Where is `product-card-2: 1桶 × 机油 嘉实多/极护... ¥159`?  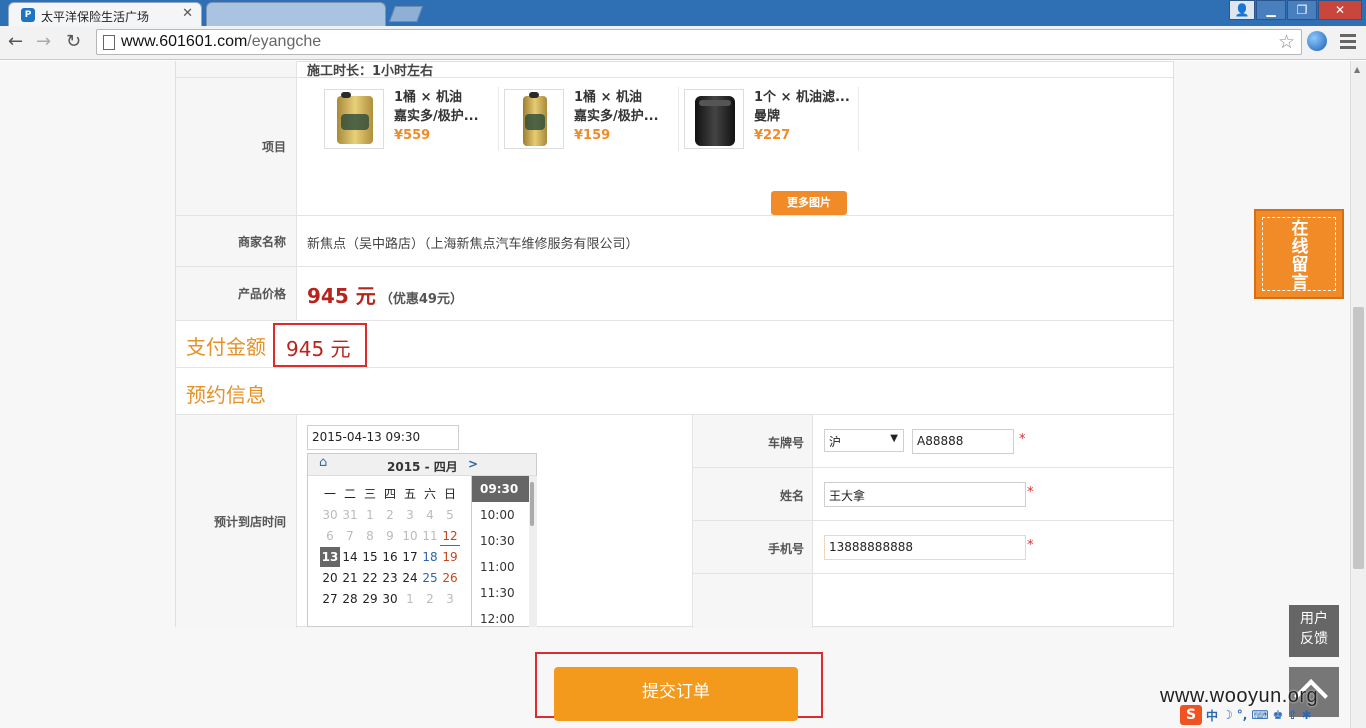
product-card-2: 1桶 × 机油 嘉实多/极护... ¥159 is located at coordinates (591, 119).